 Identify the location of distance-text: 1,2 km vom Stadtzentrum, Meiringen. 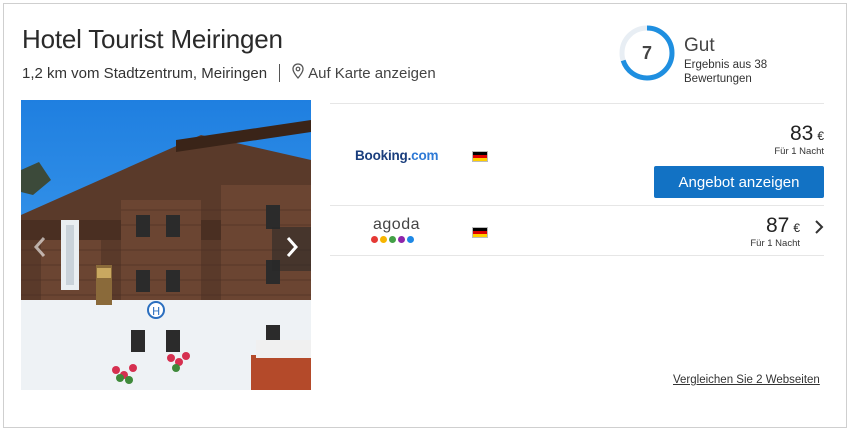
(145, 73).